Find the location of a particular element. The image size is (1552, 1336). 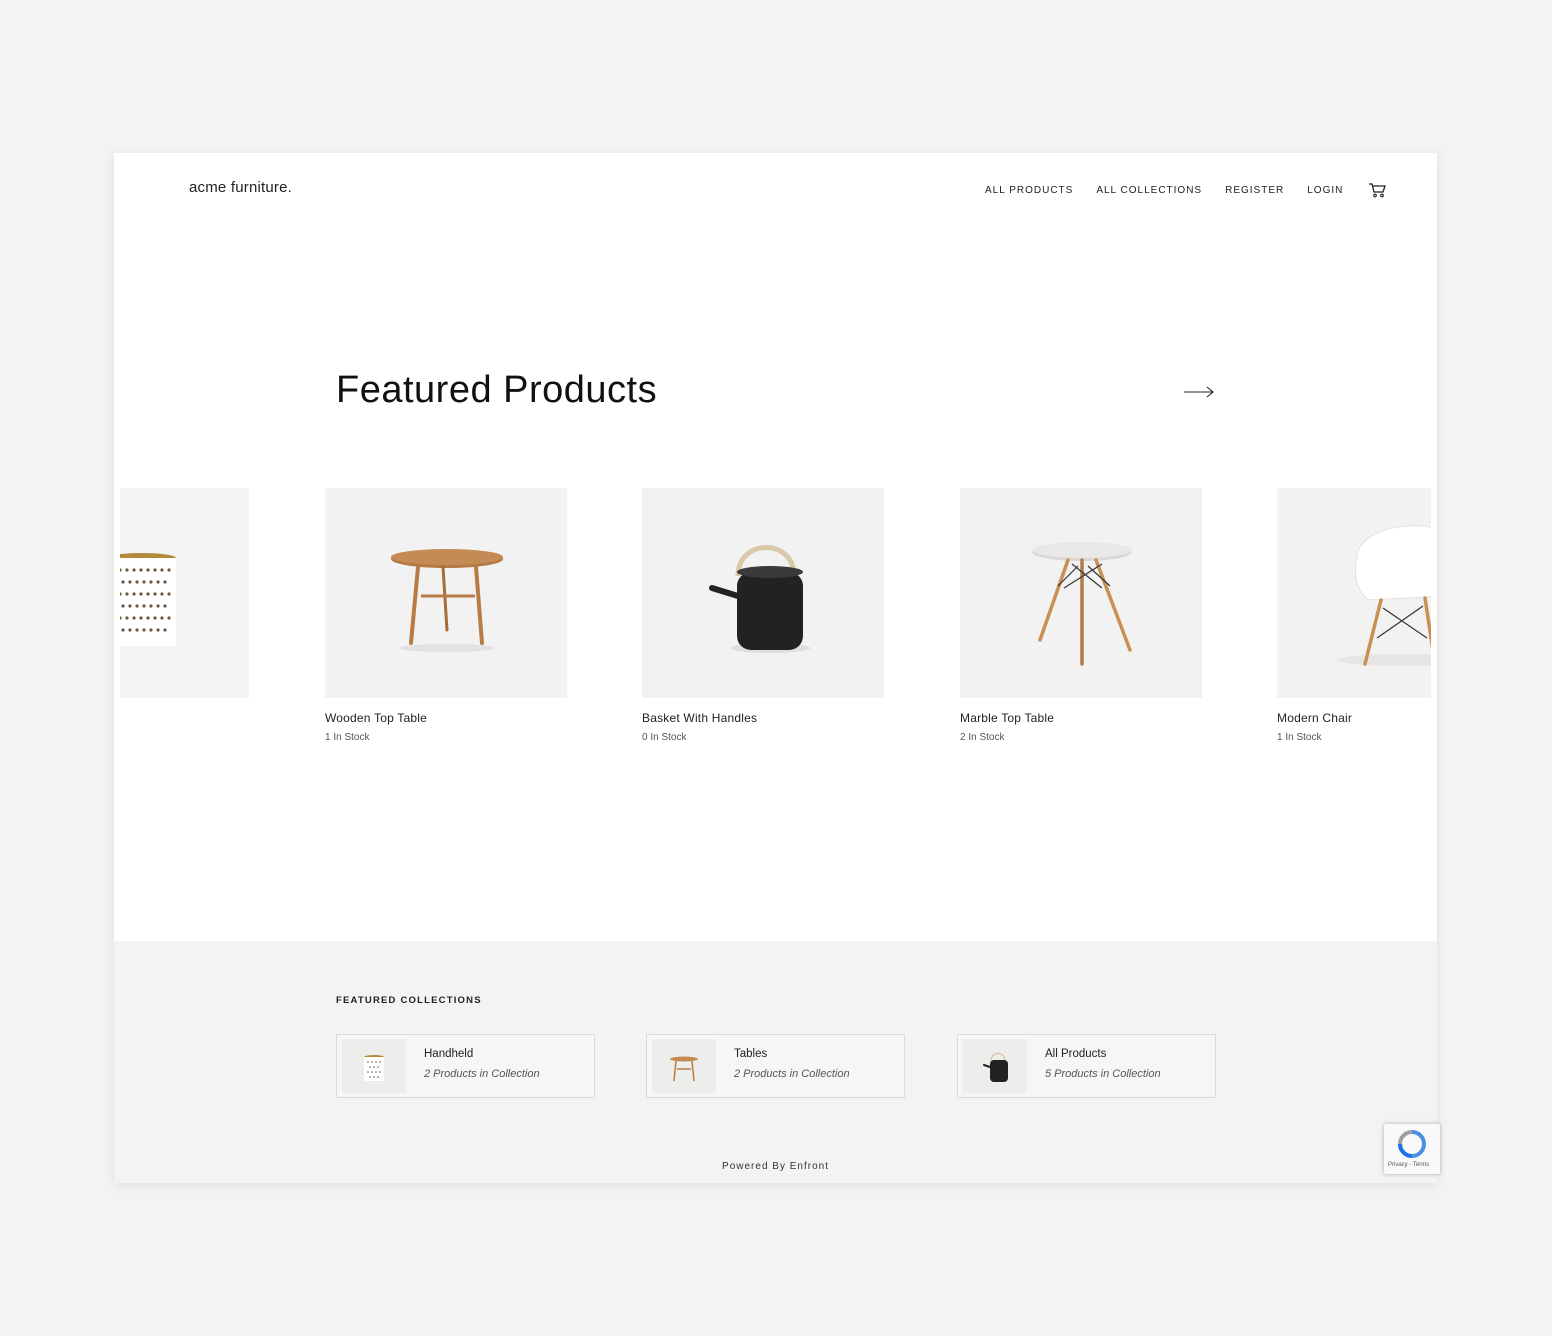

featured-collections-title: FEATURED COLLECTIONS is located at coordinates (409, 1000).